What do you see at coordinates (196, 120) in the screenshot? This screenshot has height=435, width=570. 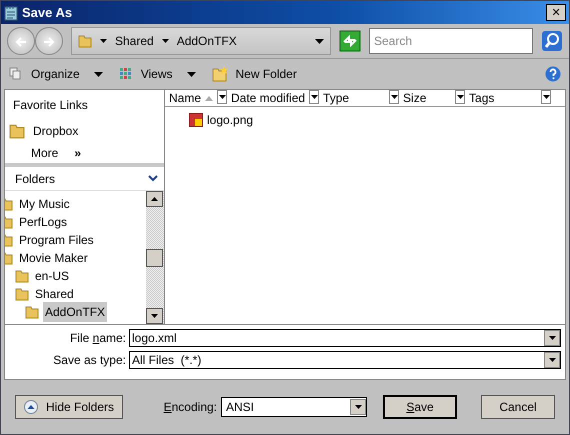 I see `image-file-icon` at bounding box center [196, 120].